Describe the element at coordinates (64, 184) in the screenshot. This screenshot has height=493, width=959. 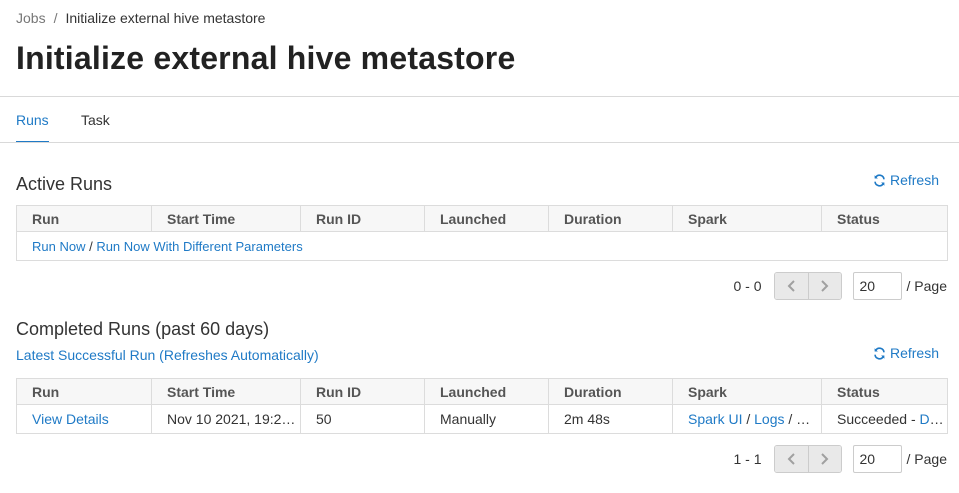
I see `active-runs-title: Active Runs` at that location.